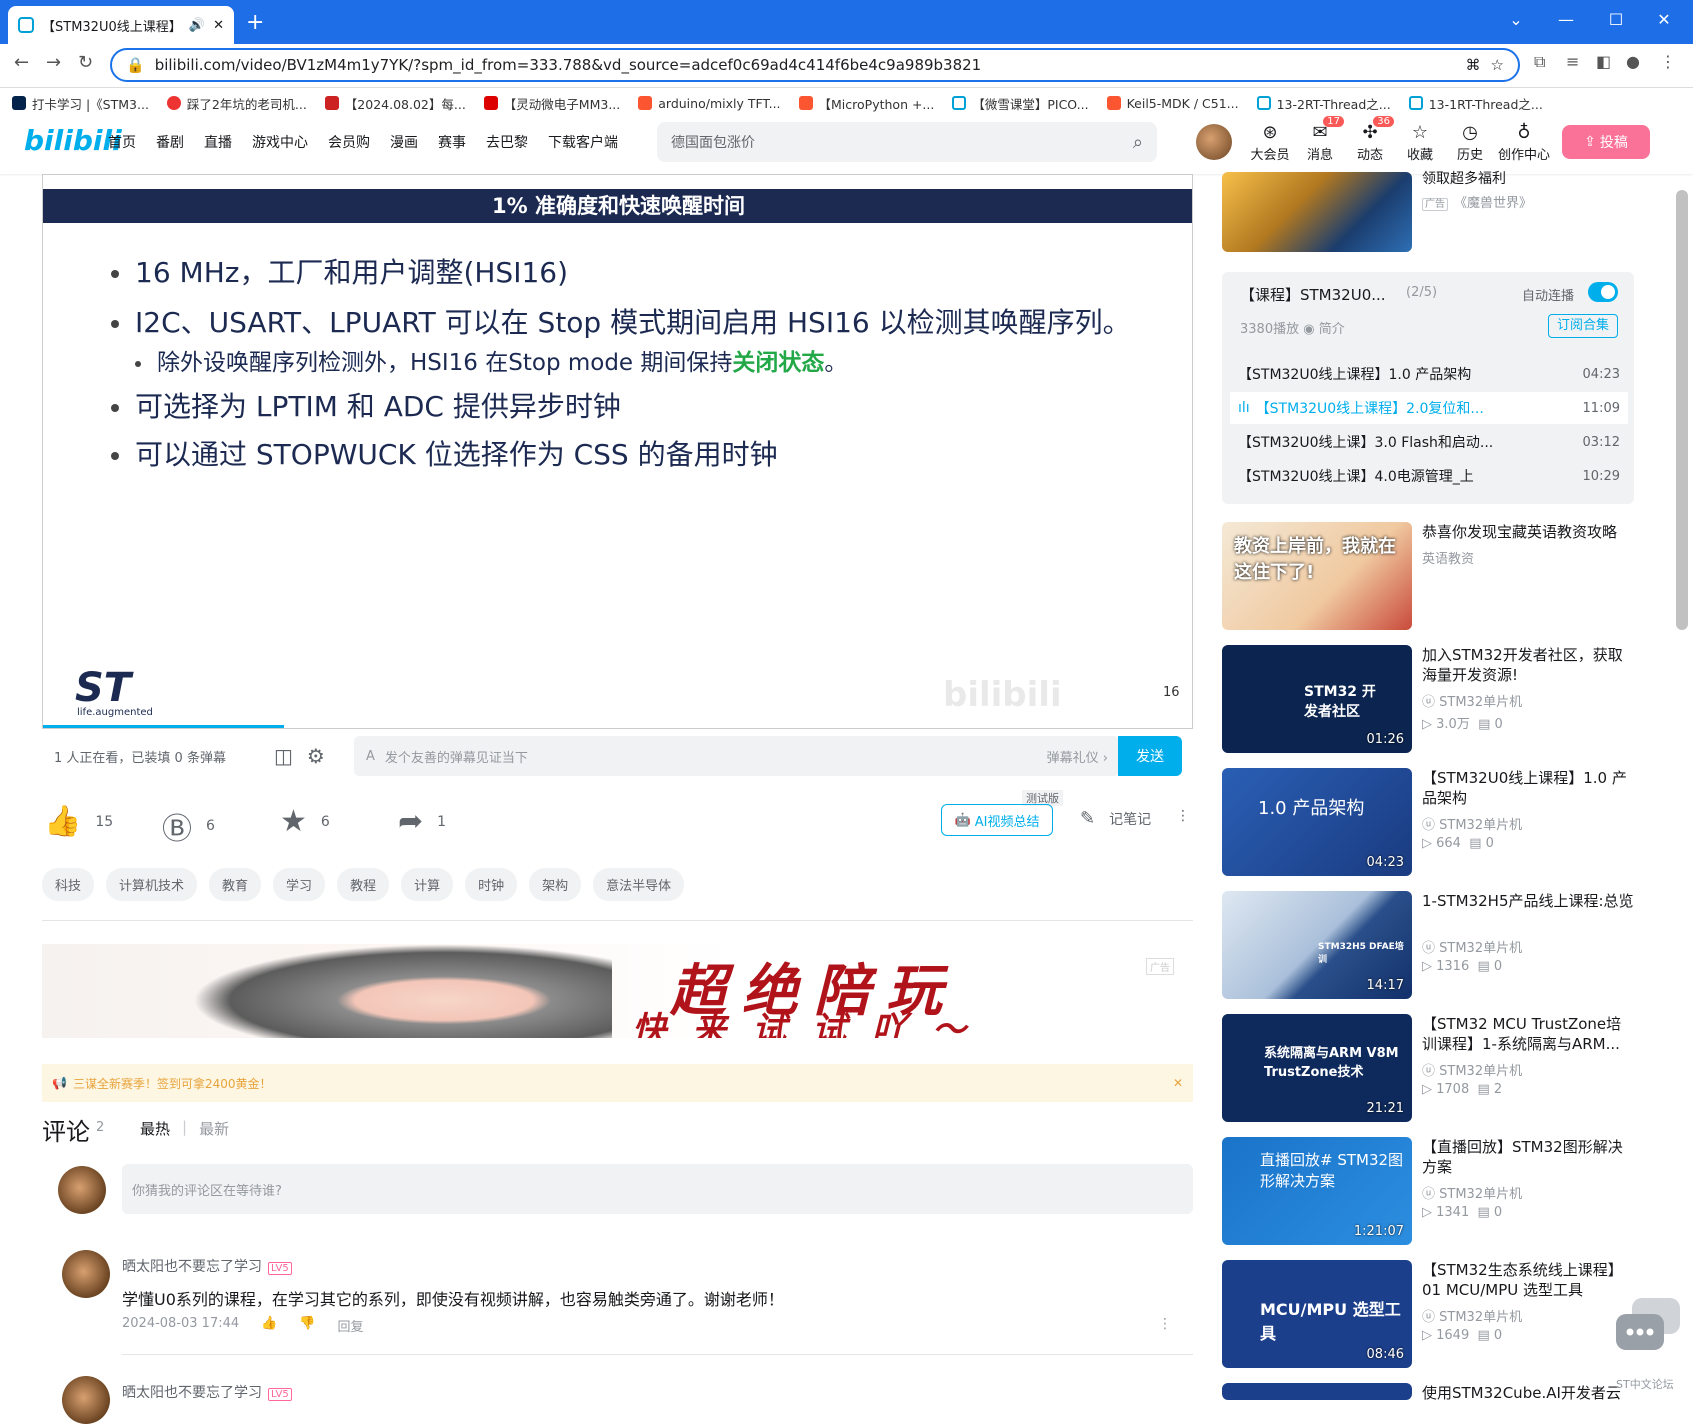 The width and height of the screenshot is (1693, 1424). What do you see at coordinates (1528, 901) in the screenshot?
I see `video-title: 1-STM32H5产品线上课程:总览` at bounding box center [1528, 901].